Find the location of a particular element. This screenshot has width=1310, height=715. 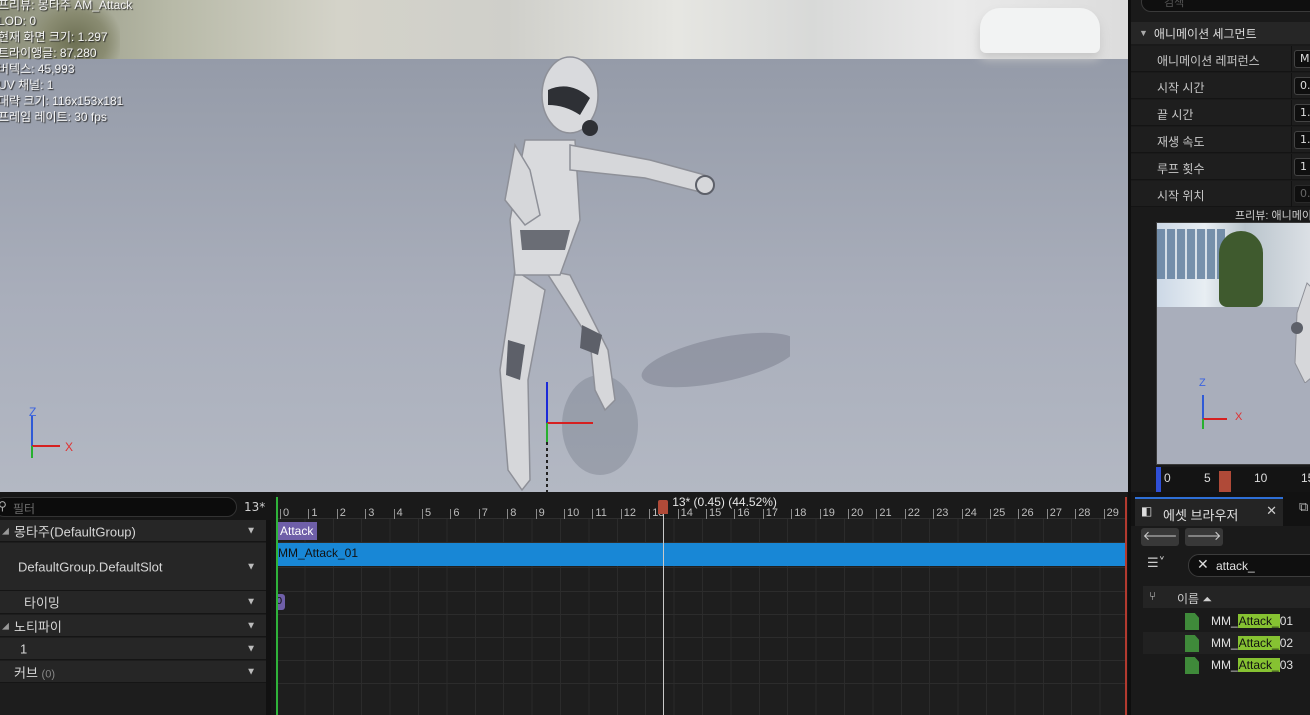

background-car is located at coordinates (1040, 30).